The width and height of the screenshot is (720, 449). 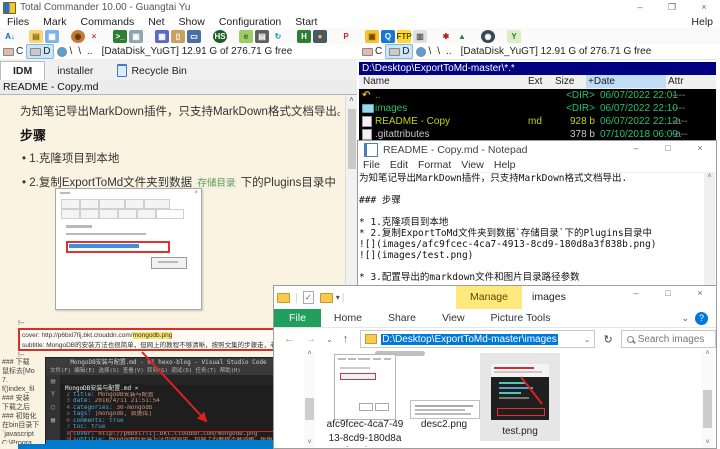 I want to click on tc-menu-show: Show, so click(x=192, y=22).